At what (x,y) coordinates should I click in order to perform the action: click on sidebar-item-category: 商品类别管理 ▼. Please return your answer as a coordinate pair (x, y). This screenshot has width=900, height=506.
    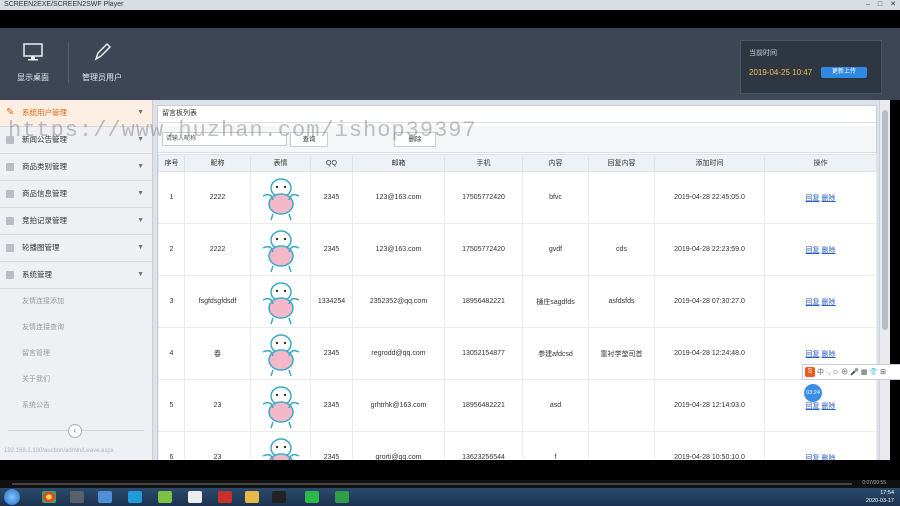
    Looking at the image, I should click on (76, 167).